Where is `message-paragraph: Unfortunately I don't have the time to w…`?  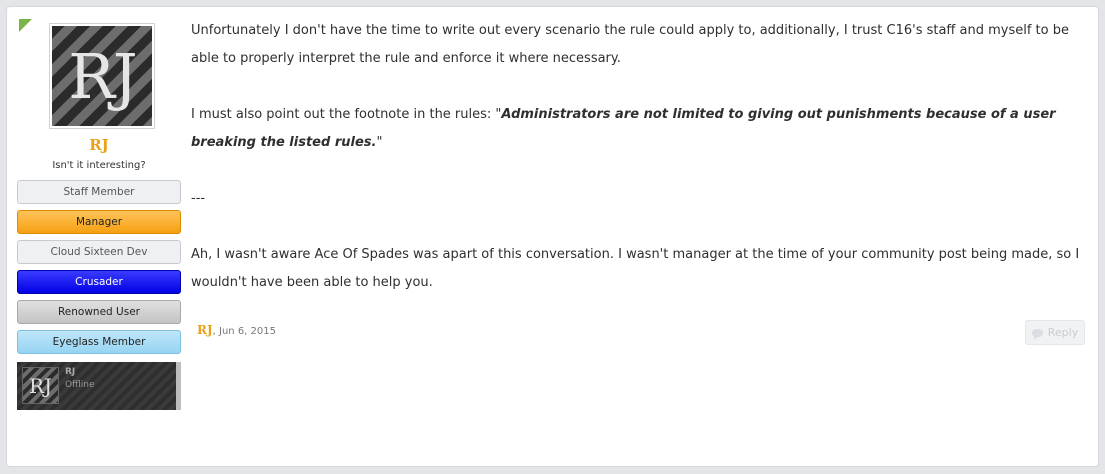 message-paragraph: Unfortunately I don't have the time to w… is located at coordinates (630, 44).